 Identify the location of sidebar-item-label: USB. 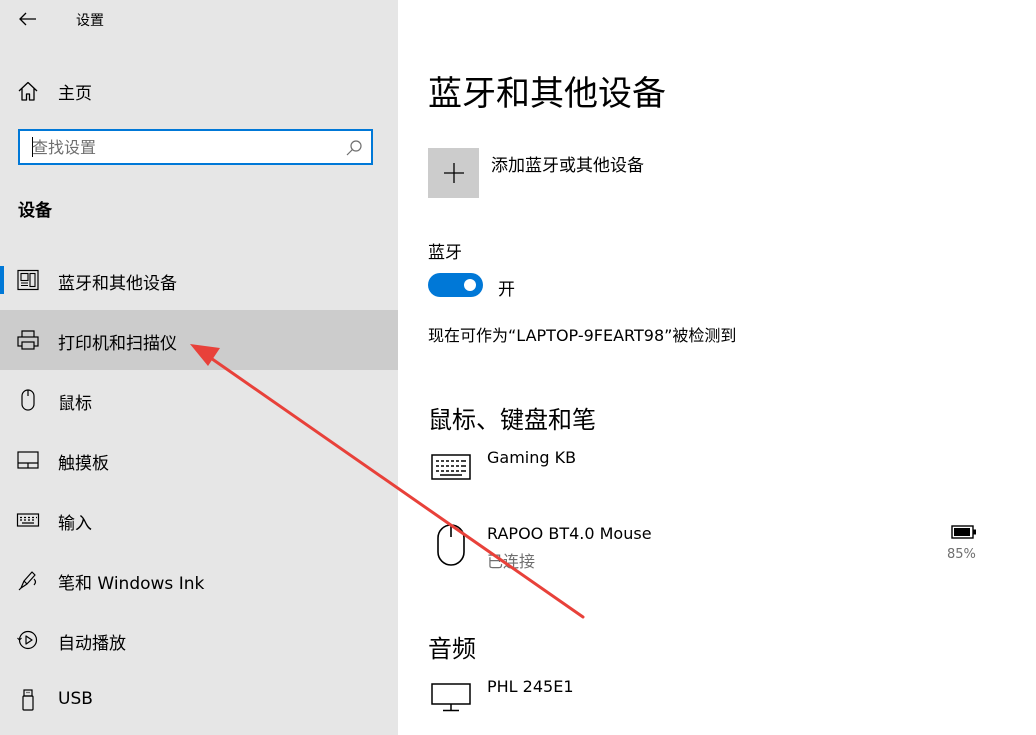
(75, 699).